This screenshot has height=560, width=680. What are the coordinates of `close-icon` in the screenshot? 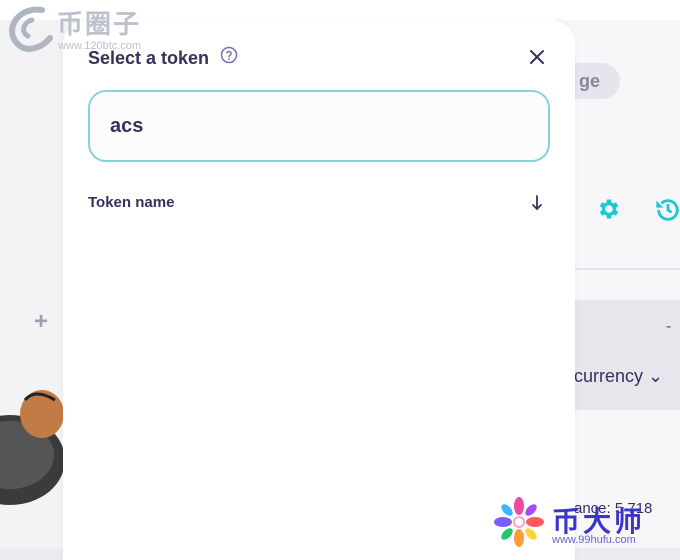 It's located at (537, 57).